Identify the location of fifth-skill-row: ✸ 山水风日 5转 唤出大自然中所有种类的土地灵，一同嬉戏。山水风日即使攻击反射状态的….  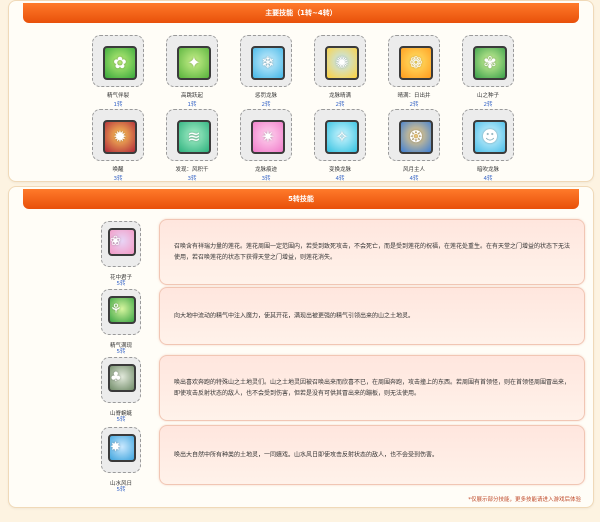
(343, 459).